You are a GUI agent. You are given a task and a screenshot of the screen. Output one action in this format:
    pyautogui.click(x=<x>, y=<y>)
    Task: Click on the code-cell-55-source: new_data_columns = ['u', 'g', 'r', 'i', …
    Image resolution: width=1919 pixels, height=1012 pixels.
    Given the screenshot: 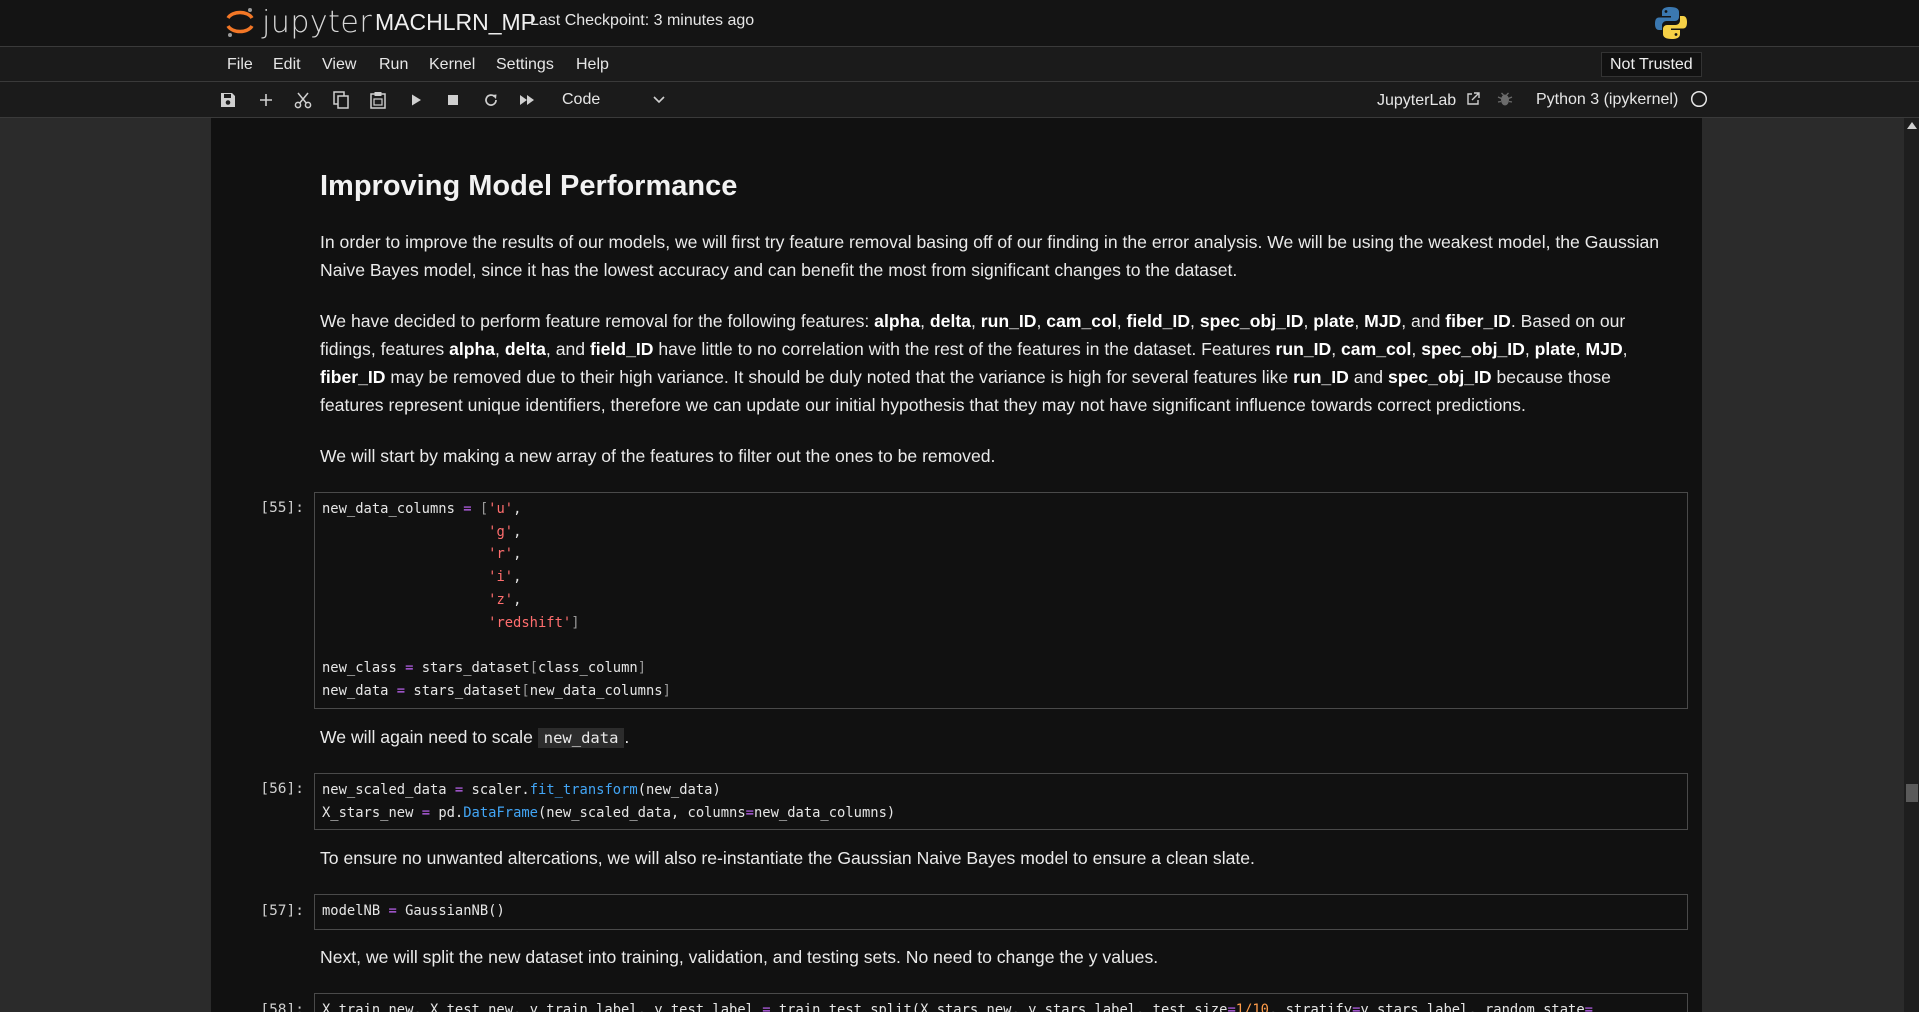 What is the action you would take?
    pyautogui.click(x=496, y=600)
    